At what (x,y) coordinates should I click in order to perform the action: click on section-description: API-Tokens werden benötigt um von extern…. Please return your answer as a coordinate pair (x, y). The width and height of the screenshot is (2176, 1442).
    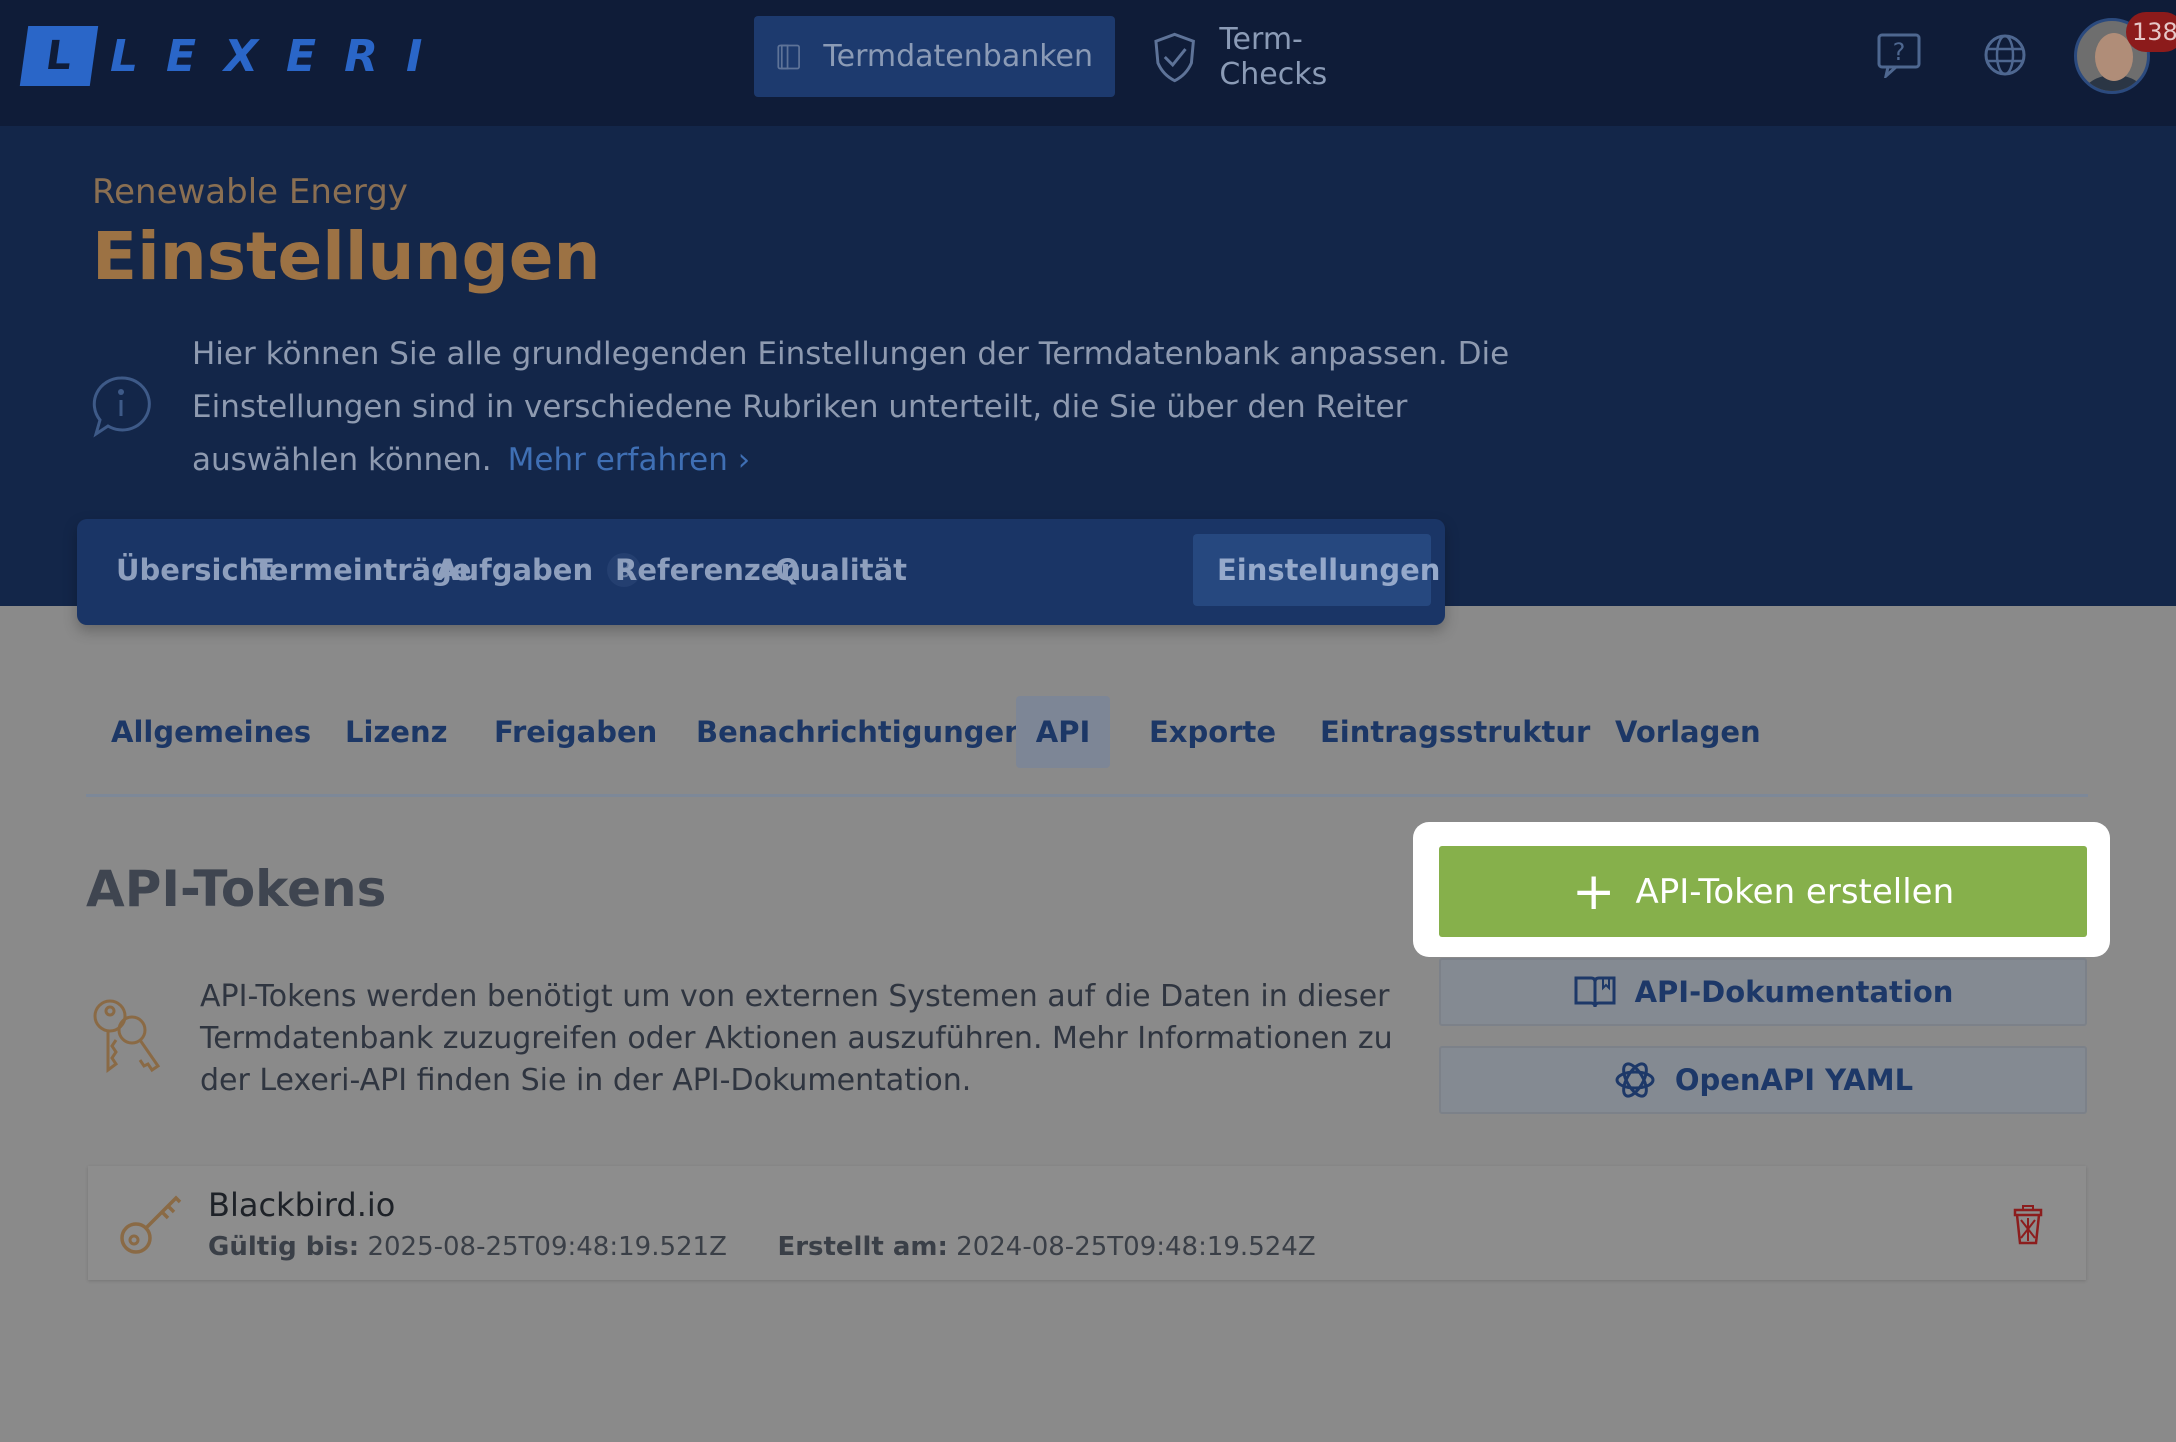
    Looking at the image, I should click on (796, 1038).